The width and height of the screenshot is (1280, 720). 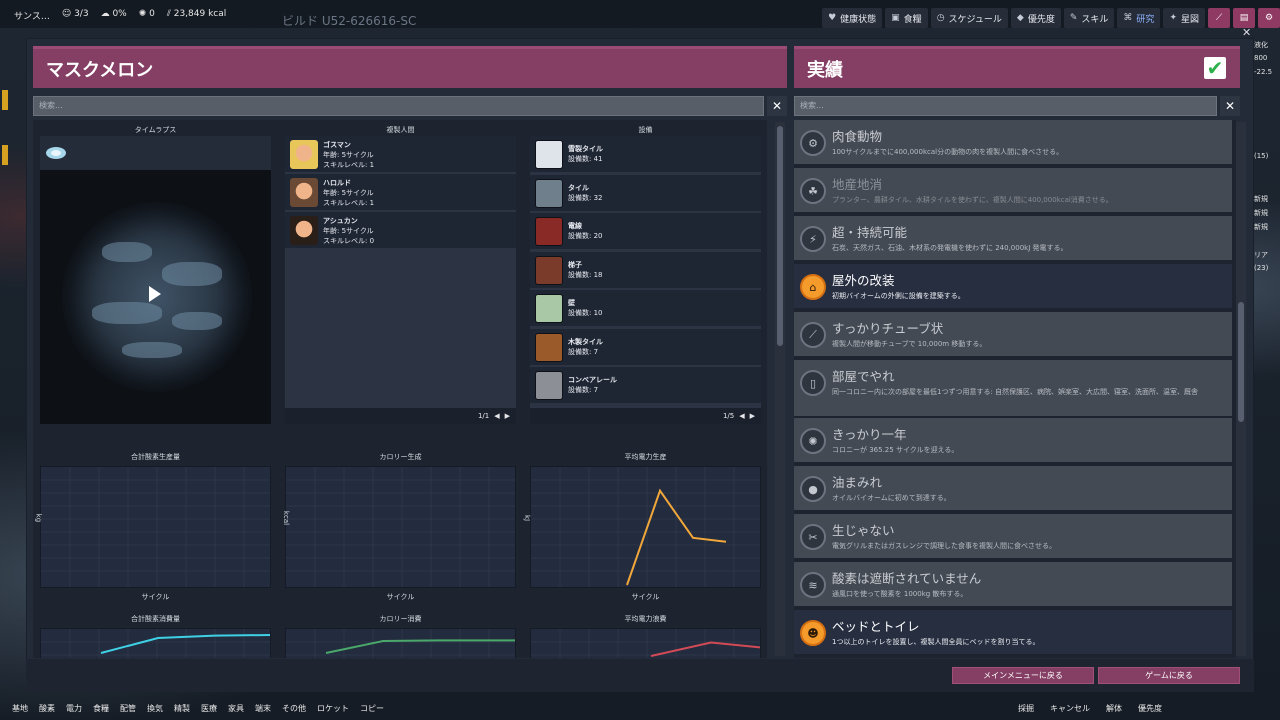 I want to click on building-row: コンベアレール 設備数: 7, so click(x=645, y=385).